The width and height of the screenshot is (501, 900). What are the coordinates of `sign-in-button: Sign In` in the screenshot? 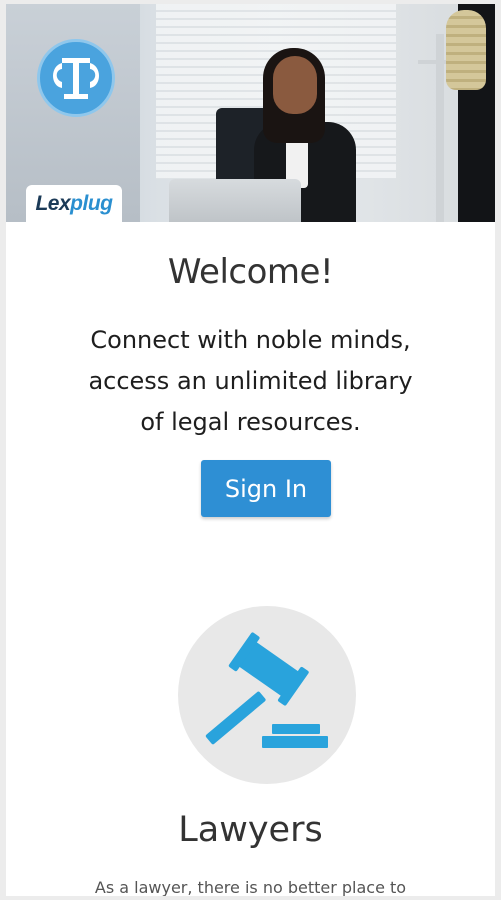 It's located at (266, 488).